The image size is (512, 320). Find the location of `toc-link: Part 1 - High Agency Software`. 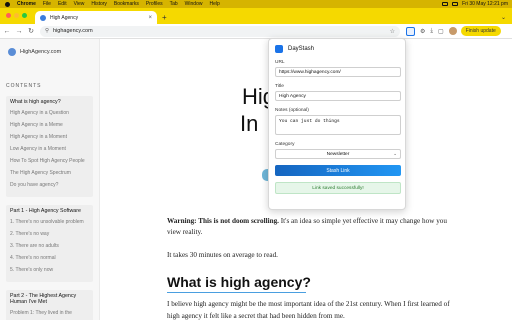

toc-link: Part 1 - High Agency Software is located at coordinates (49, 211).